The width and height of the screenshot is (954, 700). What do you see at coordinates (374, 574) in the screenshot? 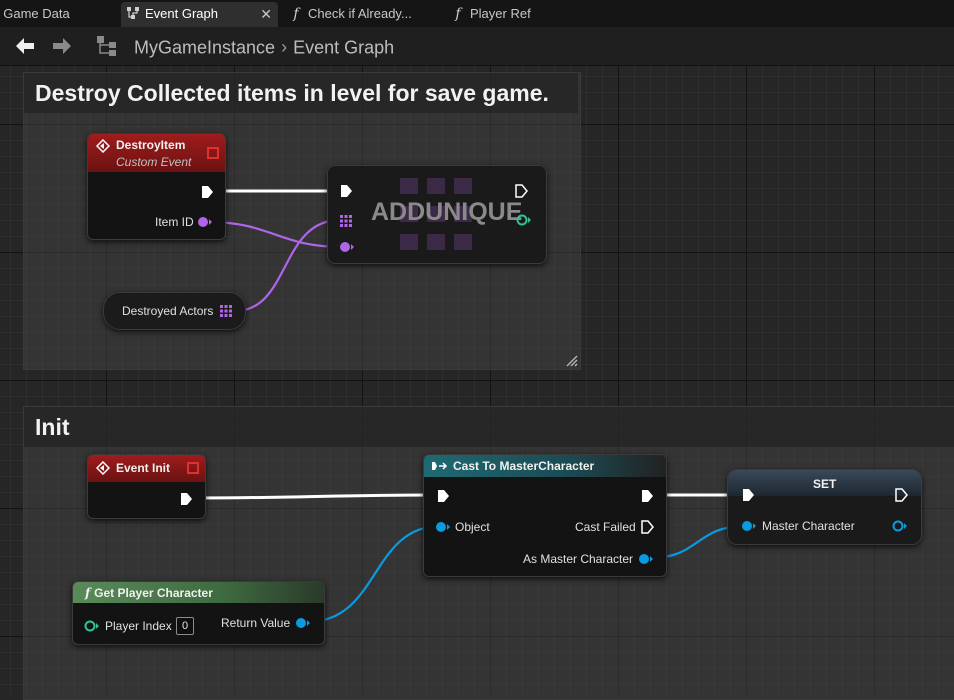
I see `object-wire` at bounding box center [374, 574].